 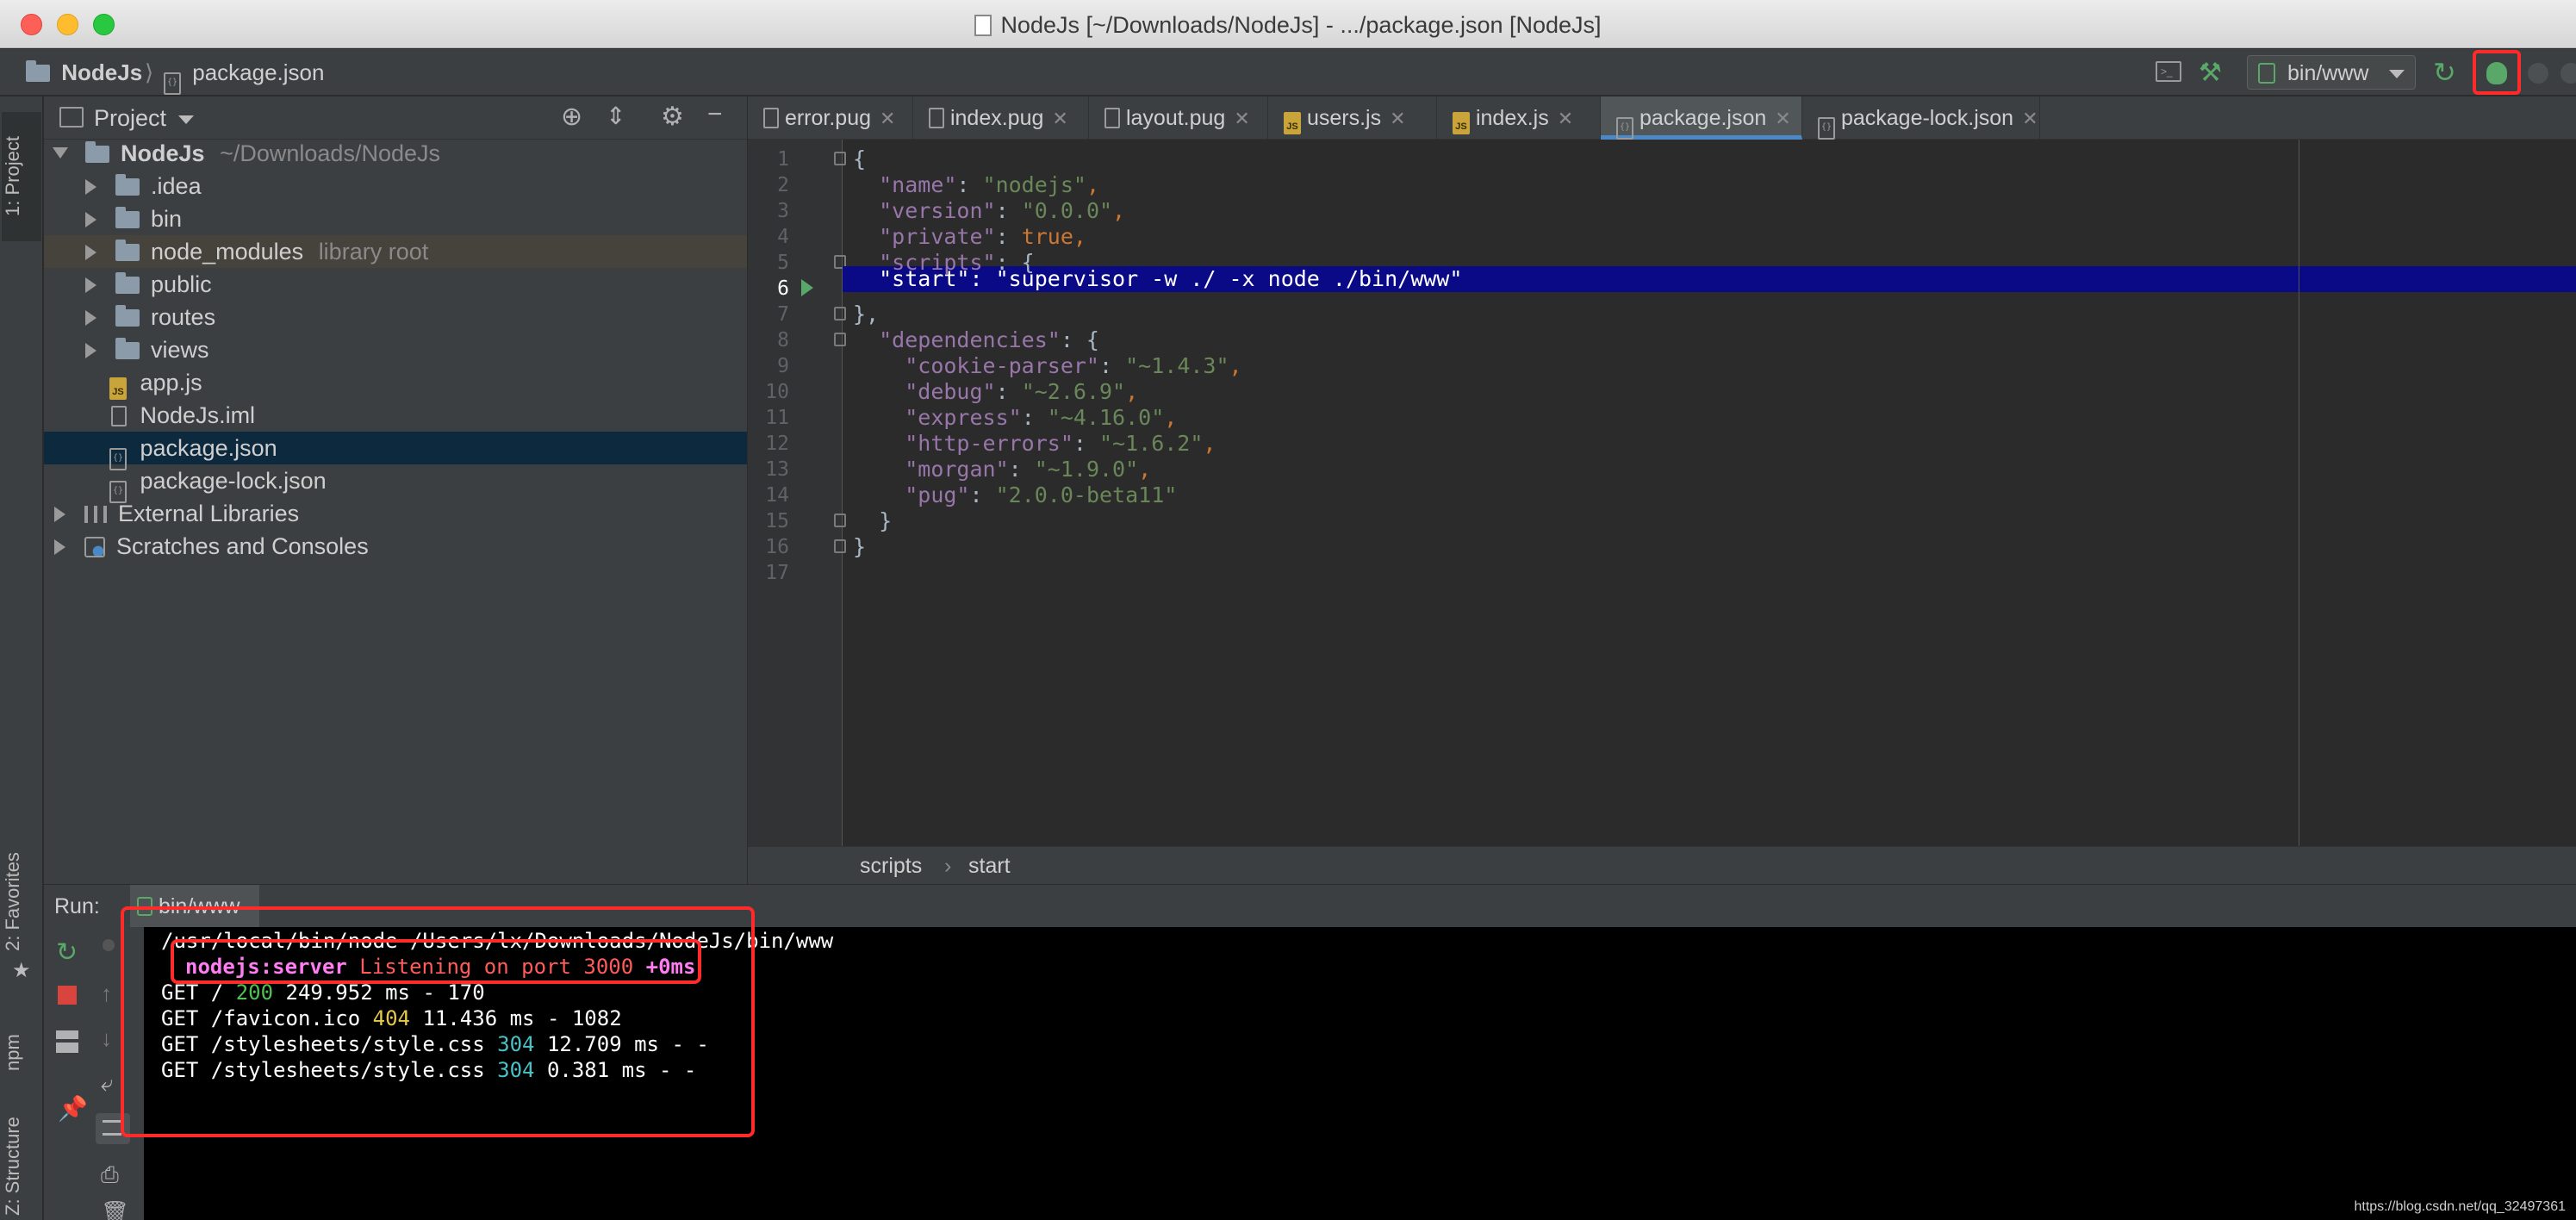 I want to click on tree-item-idea: .idea, so click(x=396, y=186).